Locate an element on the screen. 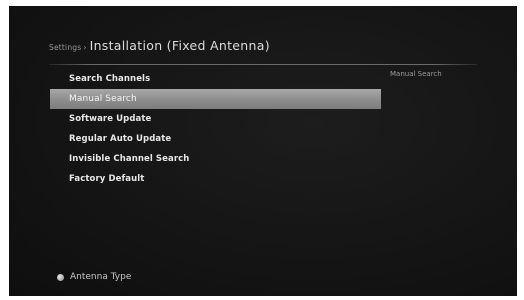 This screenshot has height=300, width=524. footer-action: Antenna Type is located at coordinates (94, 277).